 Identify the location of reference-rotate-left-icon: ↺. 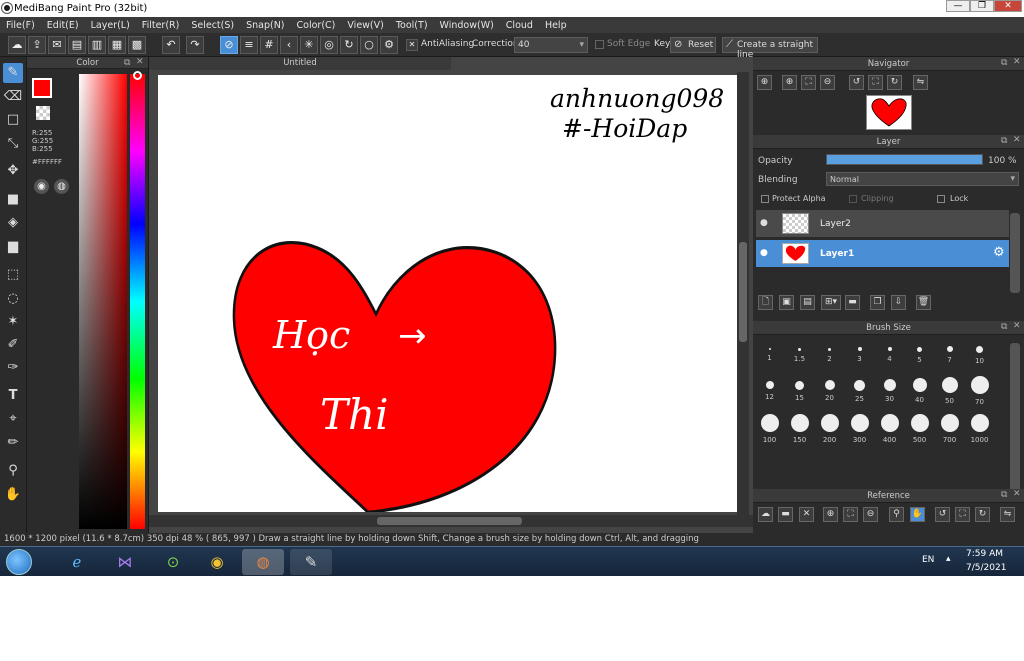
(942, 514).